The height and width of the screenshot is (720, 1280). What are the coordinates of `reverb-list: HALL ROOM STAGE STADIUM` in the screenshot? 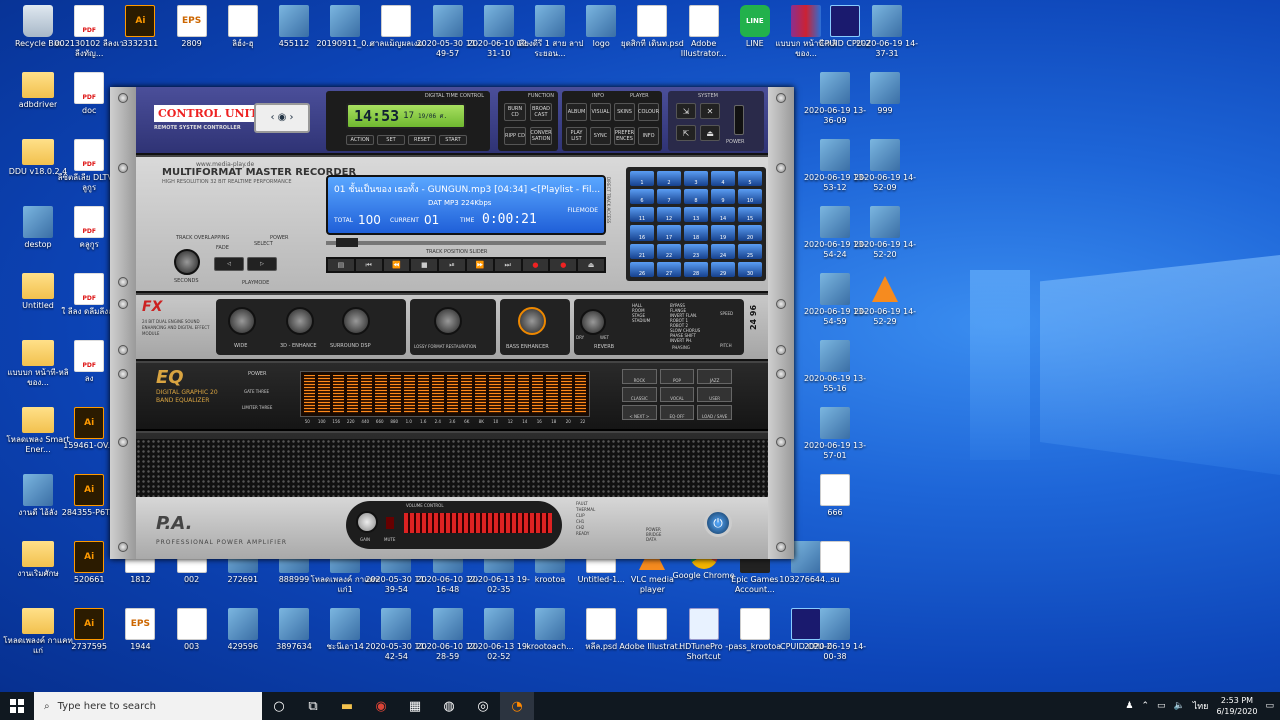 It's located at (641, 313).